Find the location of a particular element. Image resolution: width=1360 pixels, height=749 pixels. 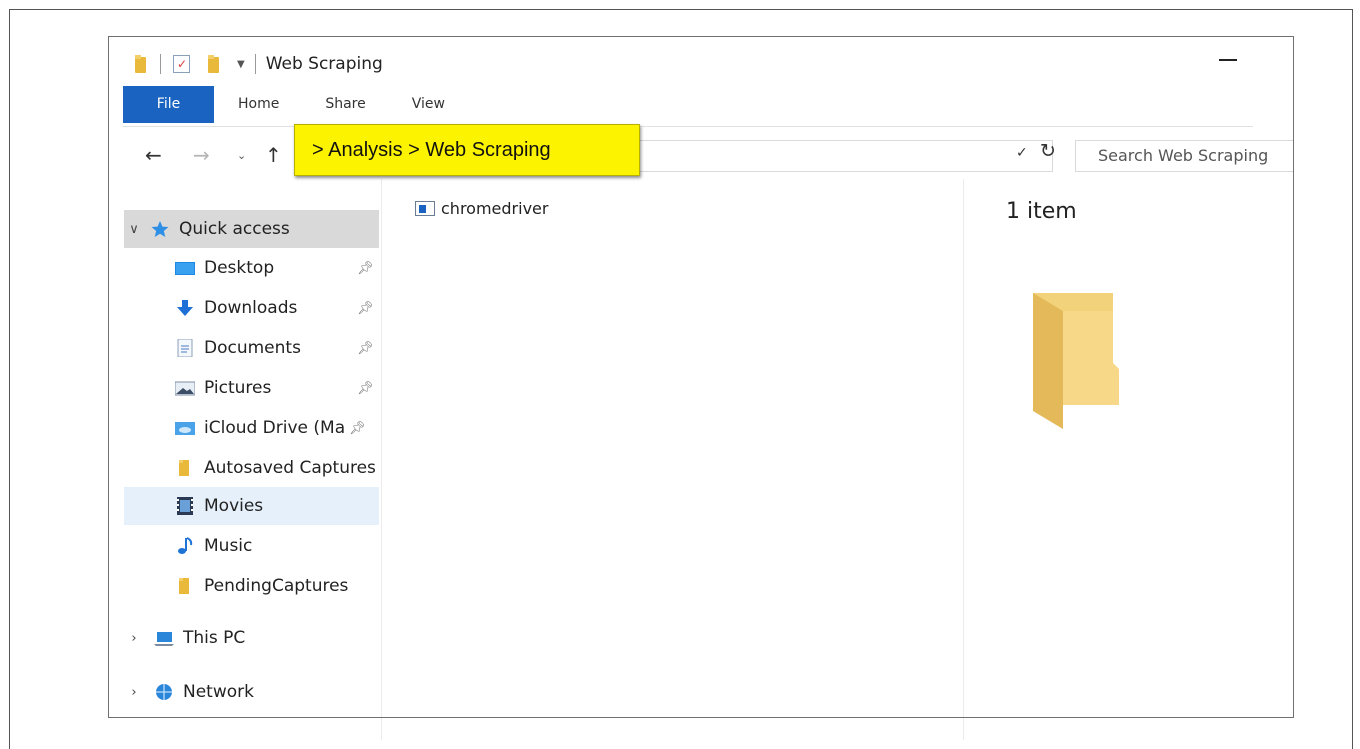

sidebar-item-music: Music is located at coordinates (251, 546).